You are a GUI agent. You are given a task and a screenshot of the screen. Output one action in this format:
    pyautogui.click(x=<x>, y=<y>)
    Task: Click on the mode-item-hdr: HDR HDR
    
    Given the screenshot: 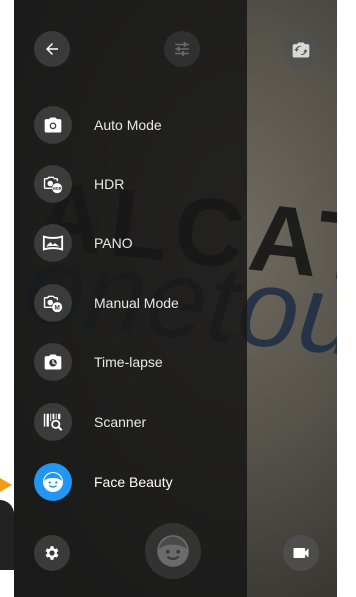 What is the action you would take?
    pyautogui.click(x=139, y=184)
    